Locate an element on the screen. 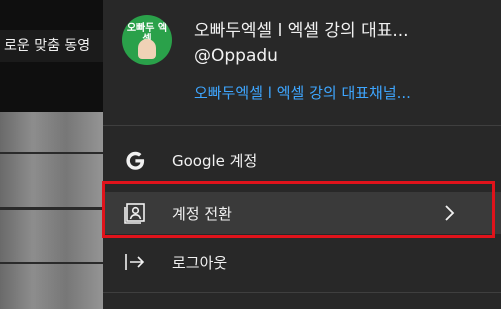 This screenshot has width=501, height=309. avatar-face is located at coordinates (147, 49).